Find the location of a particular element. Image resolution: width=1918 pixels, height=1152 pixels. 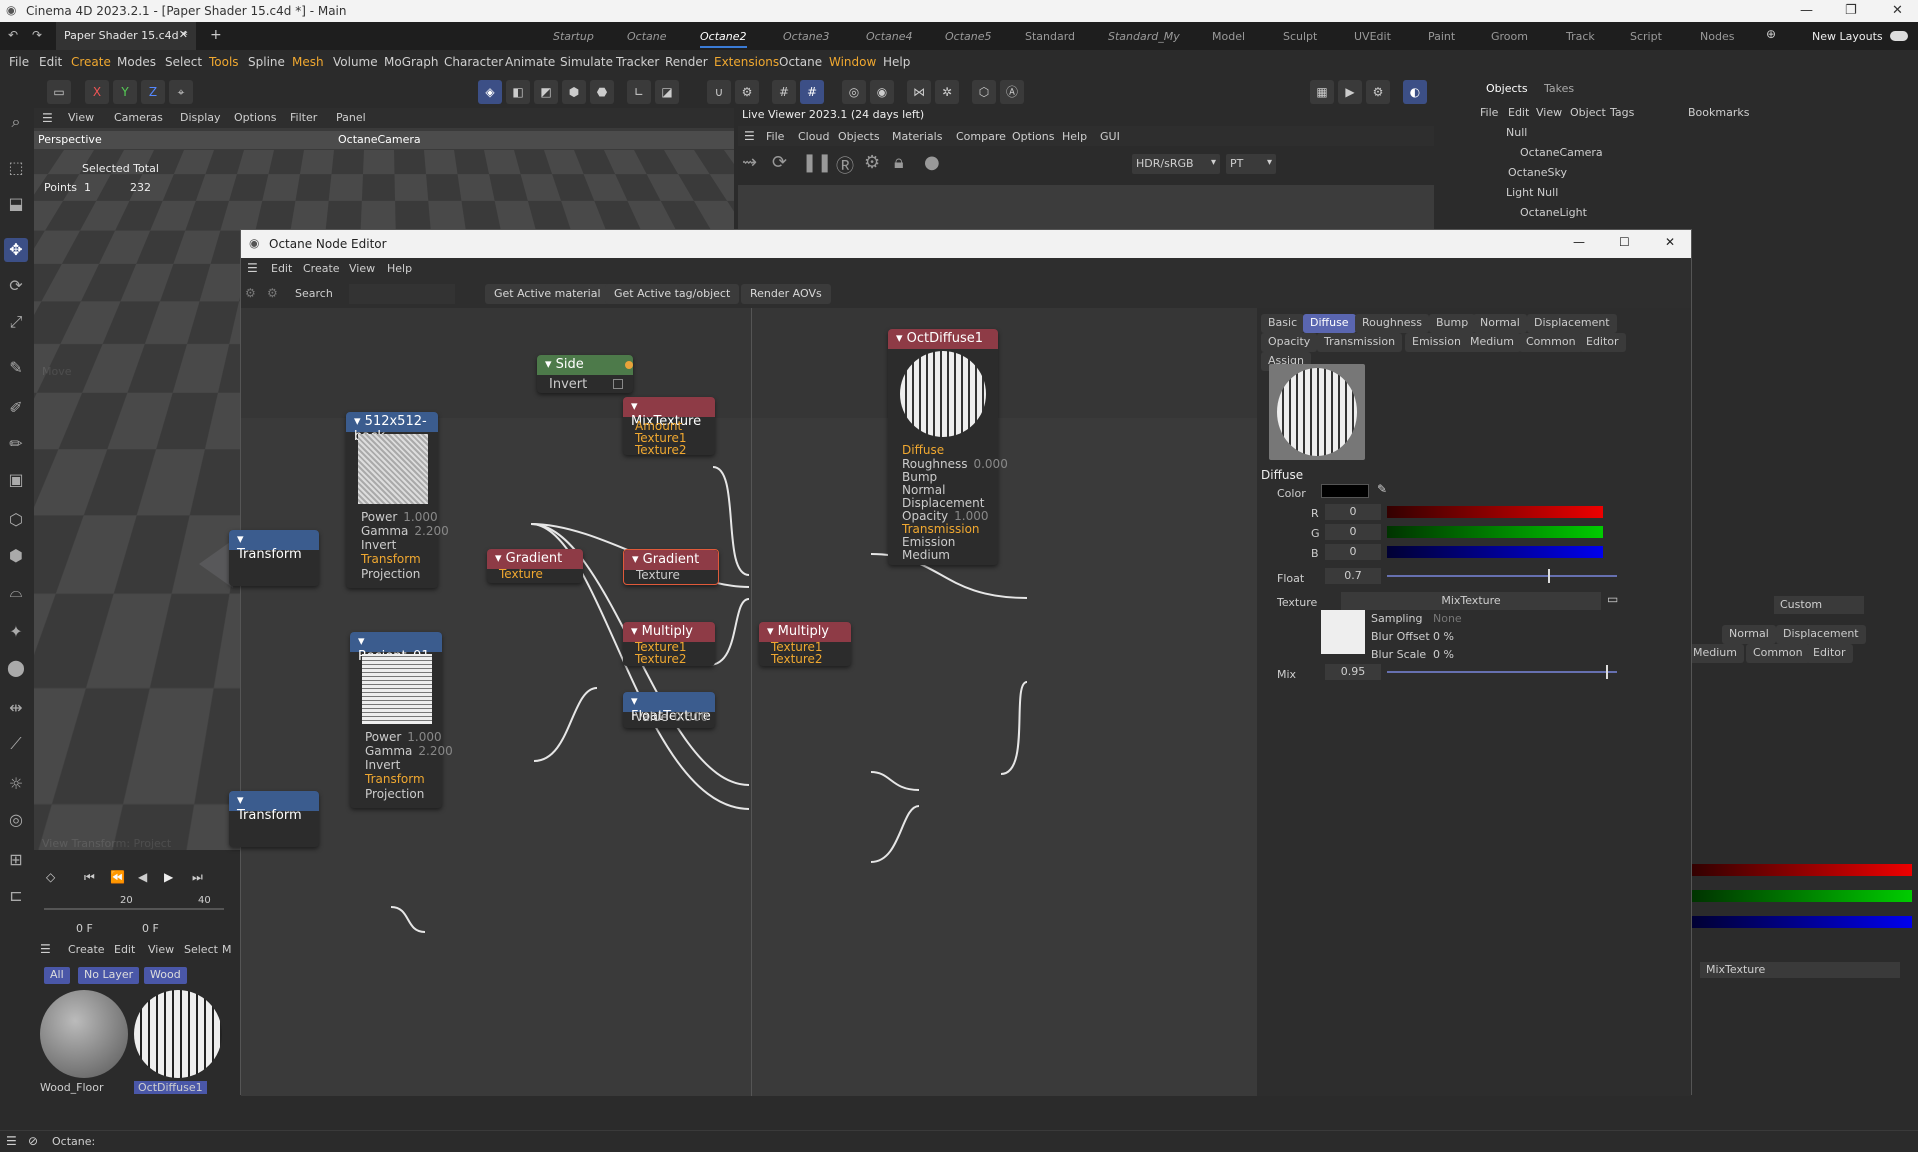

points-mode-icon: ◧ is located at coordinates (518, 92).